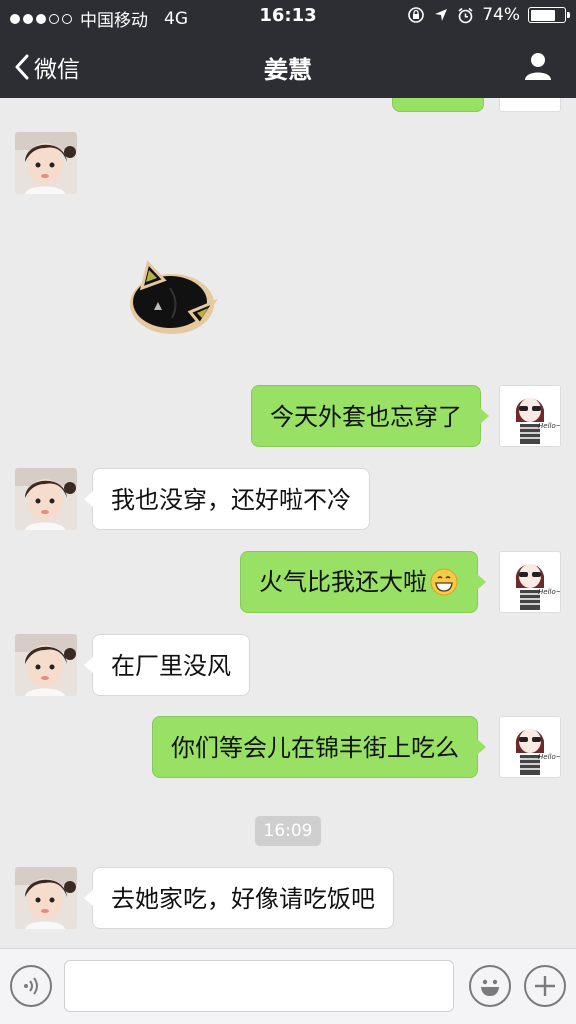 The width and height of the screenshot is (576, 1024). Describe the element at coordinates (170, 298) in the screenshot. I see `black-cat-sticker` at that location.